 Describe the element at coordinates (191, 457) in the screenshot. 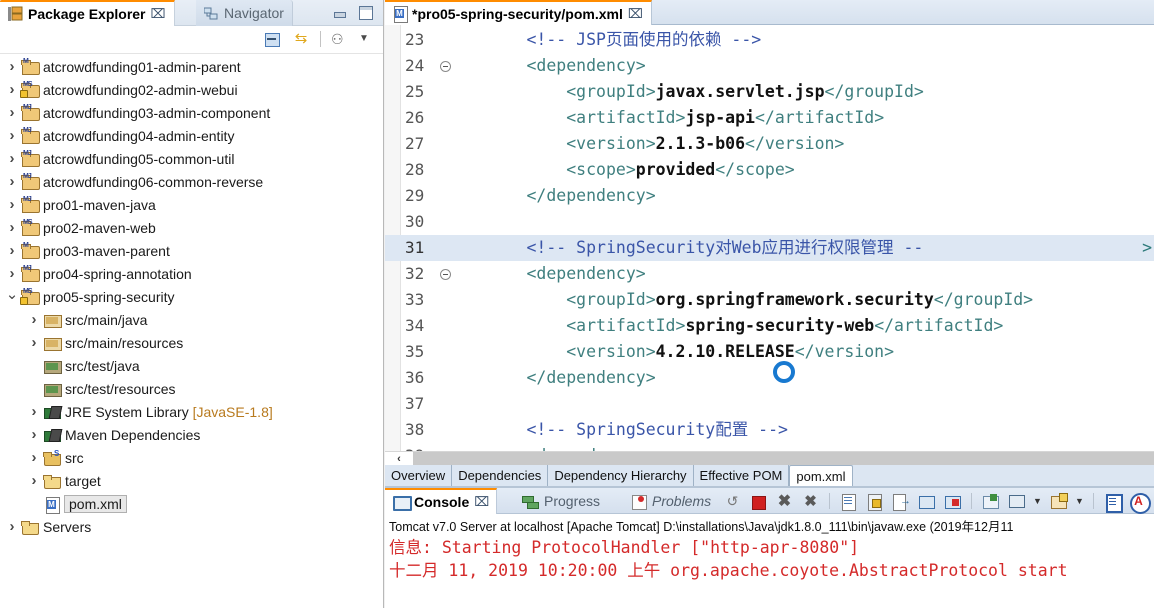

I see `tree-item-src: Ssrc` at that location.